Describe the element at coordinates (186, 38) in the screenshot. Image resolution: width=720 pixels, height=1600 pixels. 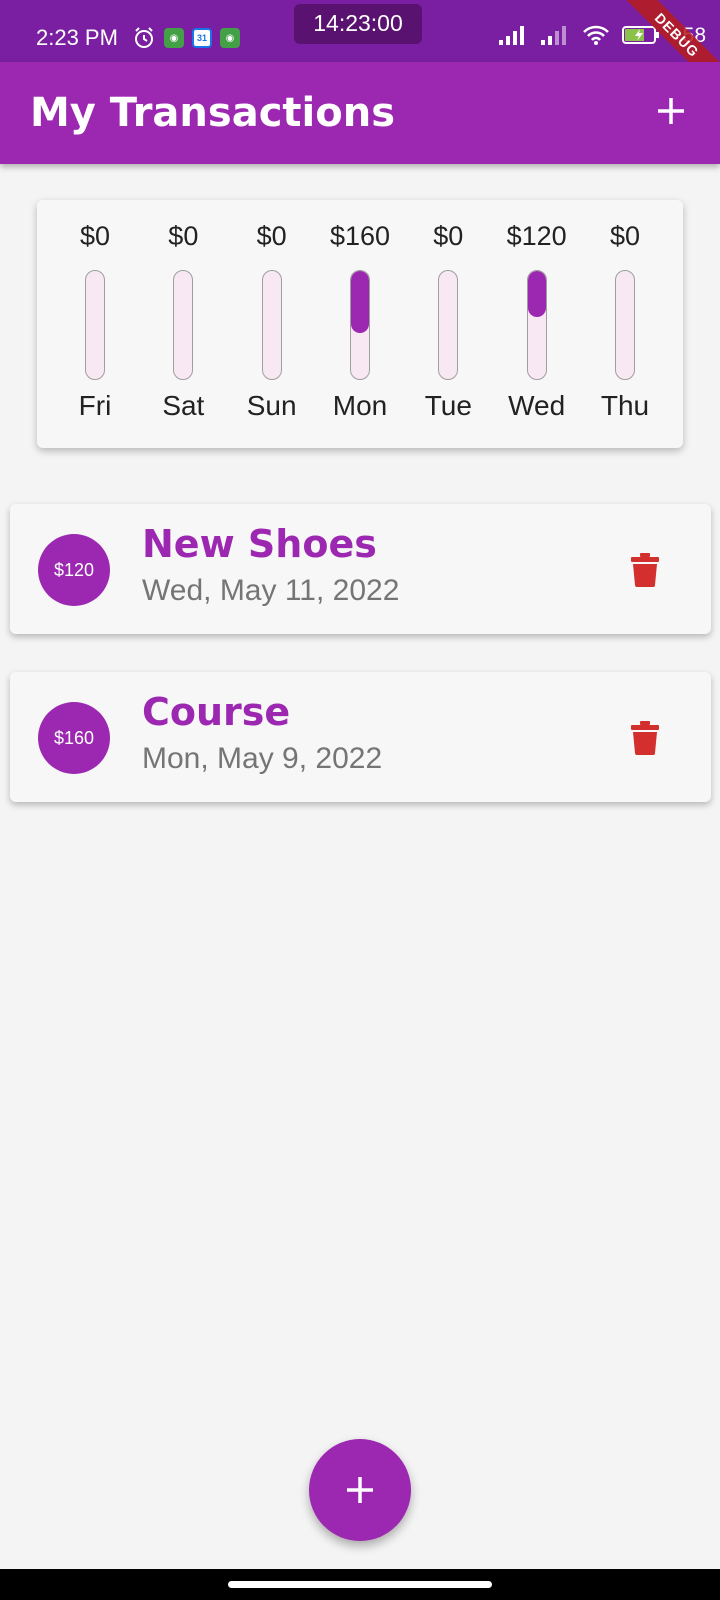
I see `status-icons-left: ◉ 31 ◉` at that location.